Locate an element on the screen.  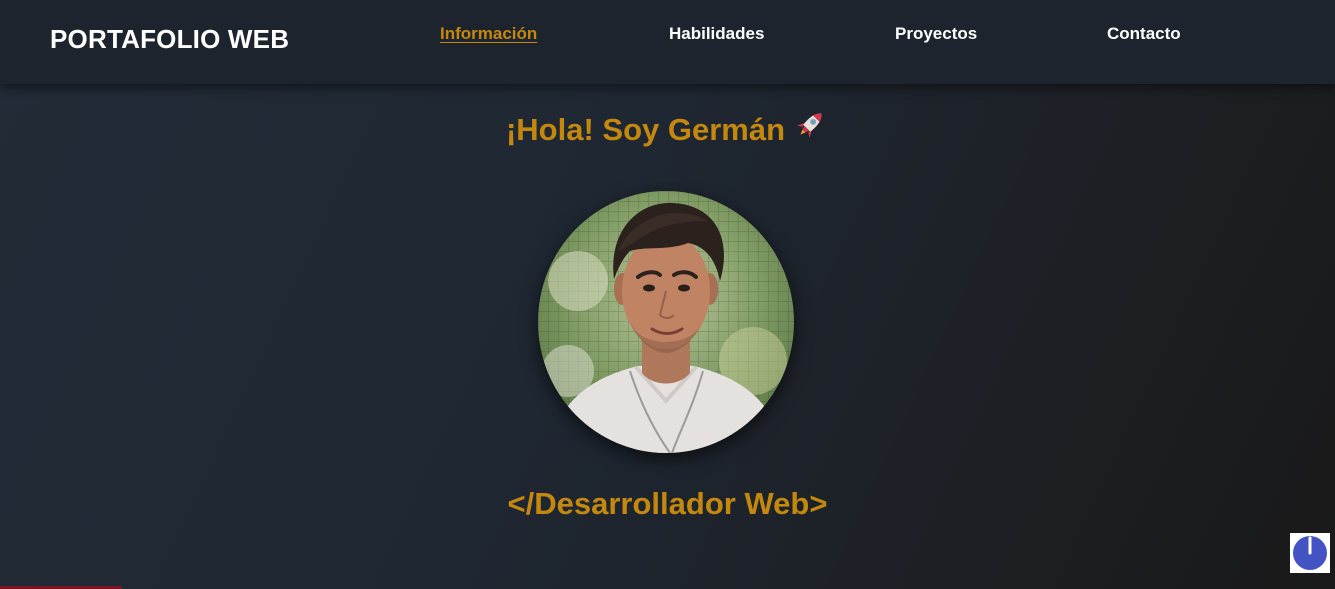
rocket-icon is located at coordinates (811, 128).